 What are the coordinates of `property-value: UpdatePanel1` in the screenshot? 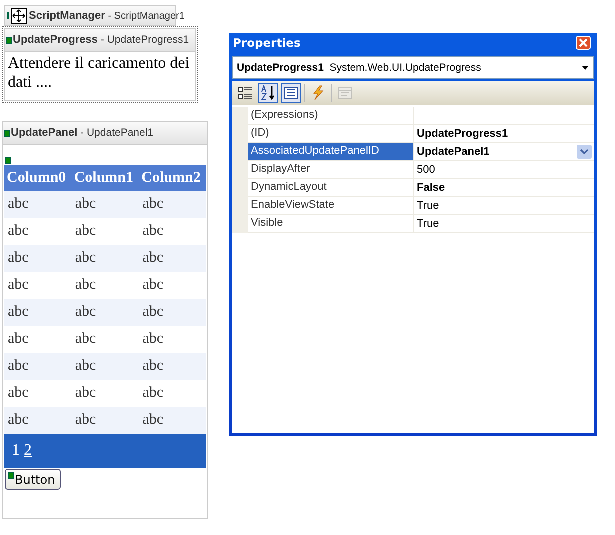 It's located at (453, 152).